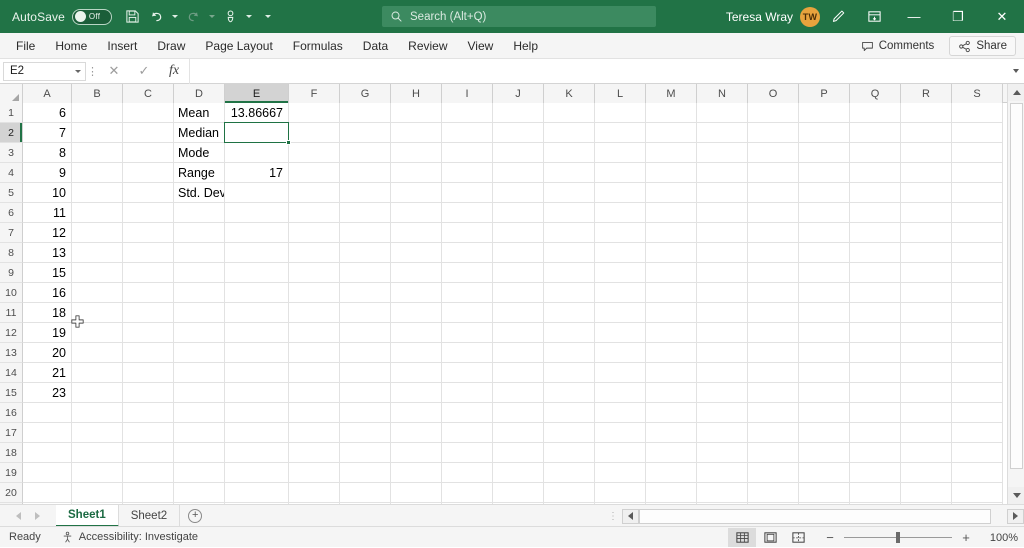 The width and height of the screenshot is (1024, 548). I want to click on previous-sheet-icon, so click(18, 515).